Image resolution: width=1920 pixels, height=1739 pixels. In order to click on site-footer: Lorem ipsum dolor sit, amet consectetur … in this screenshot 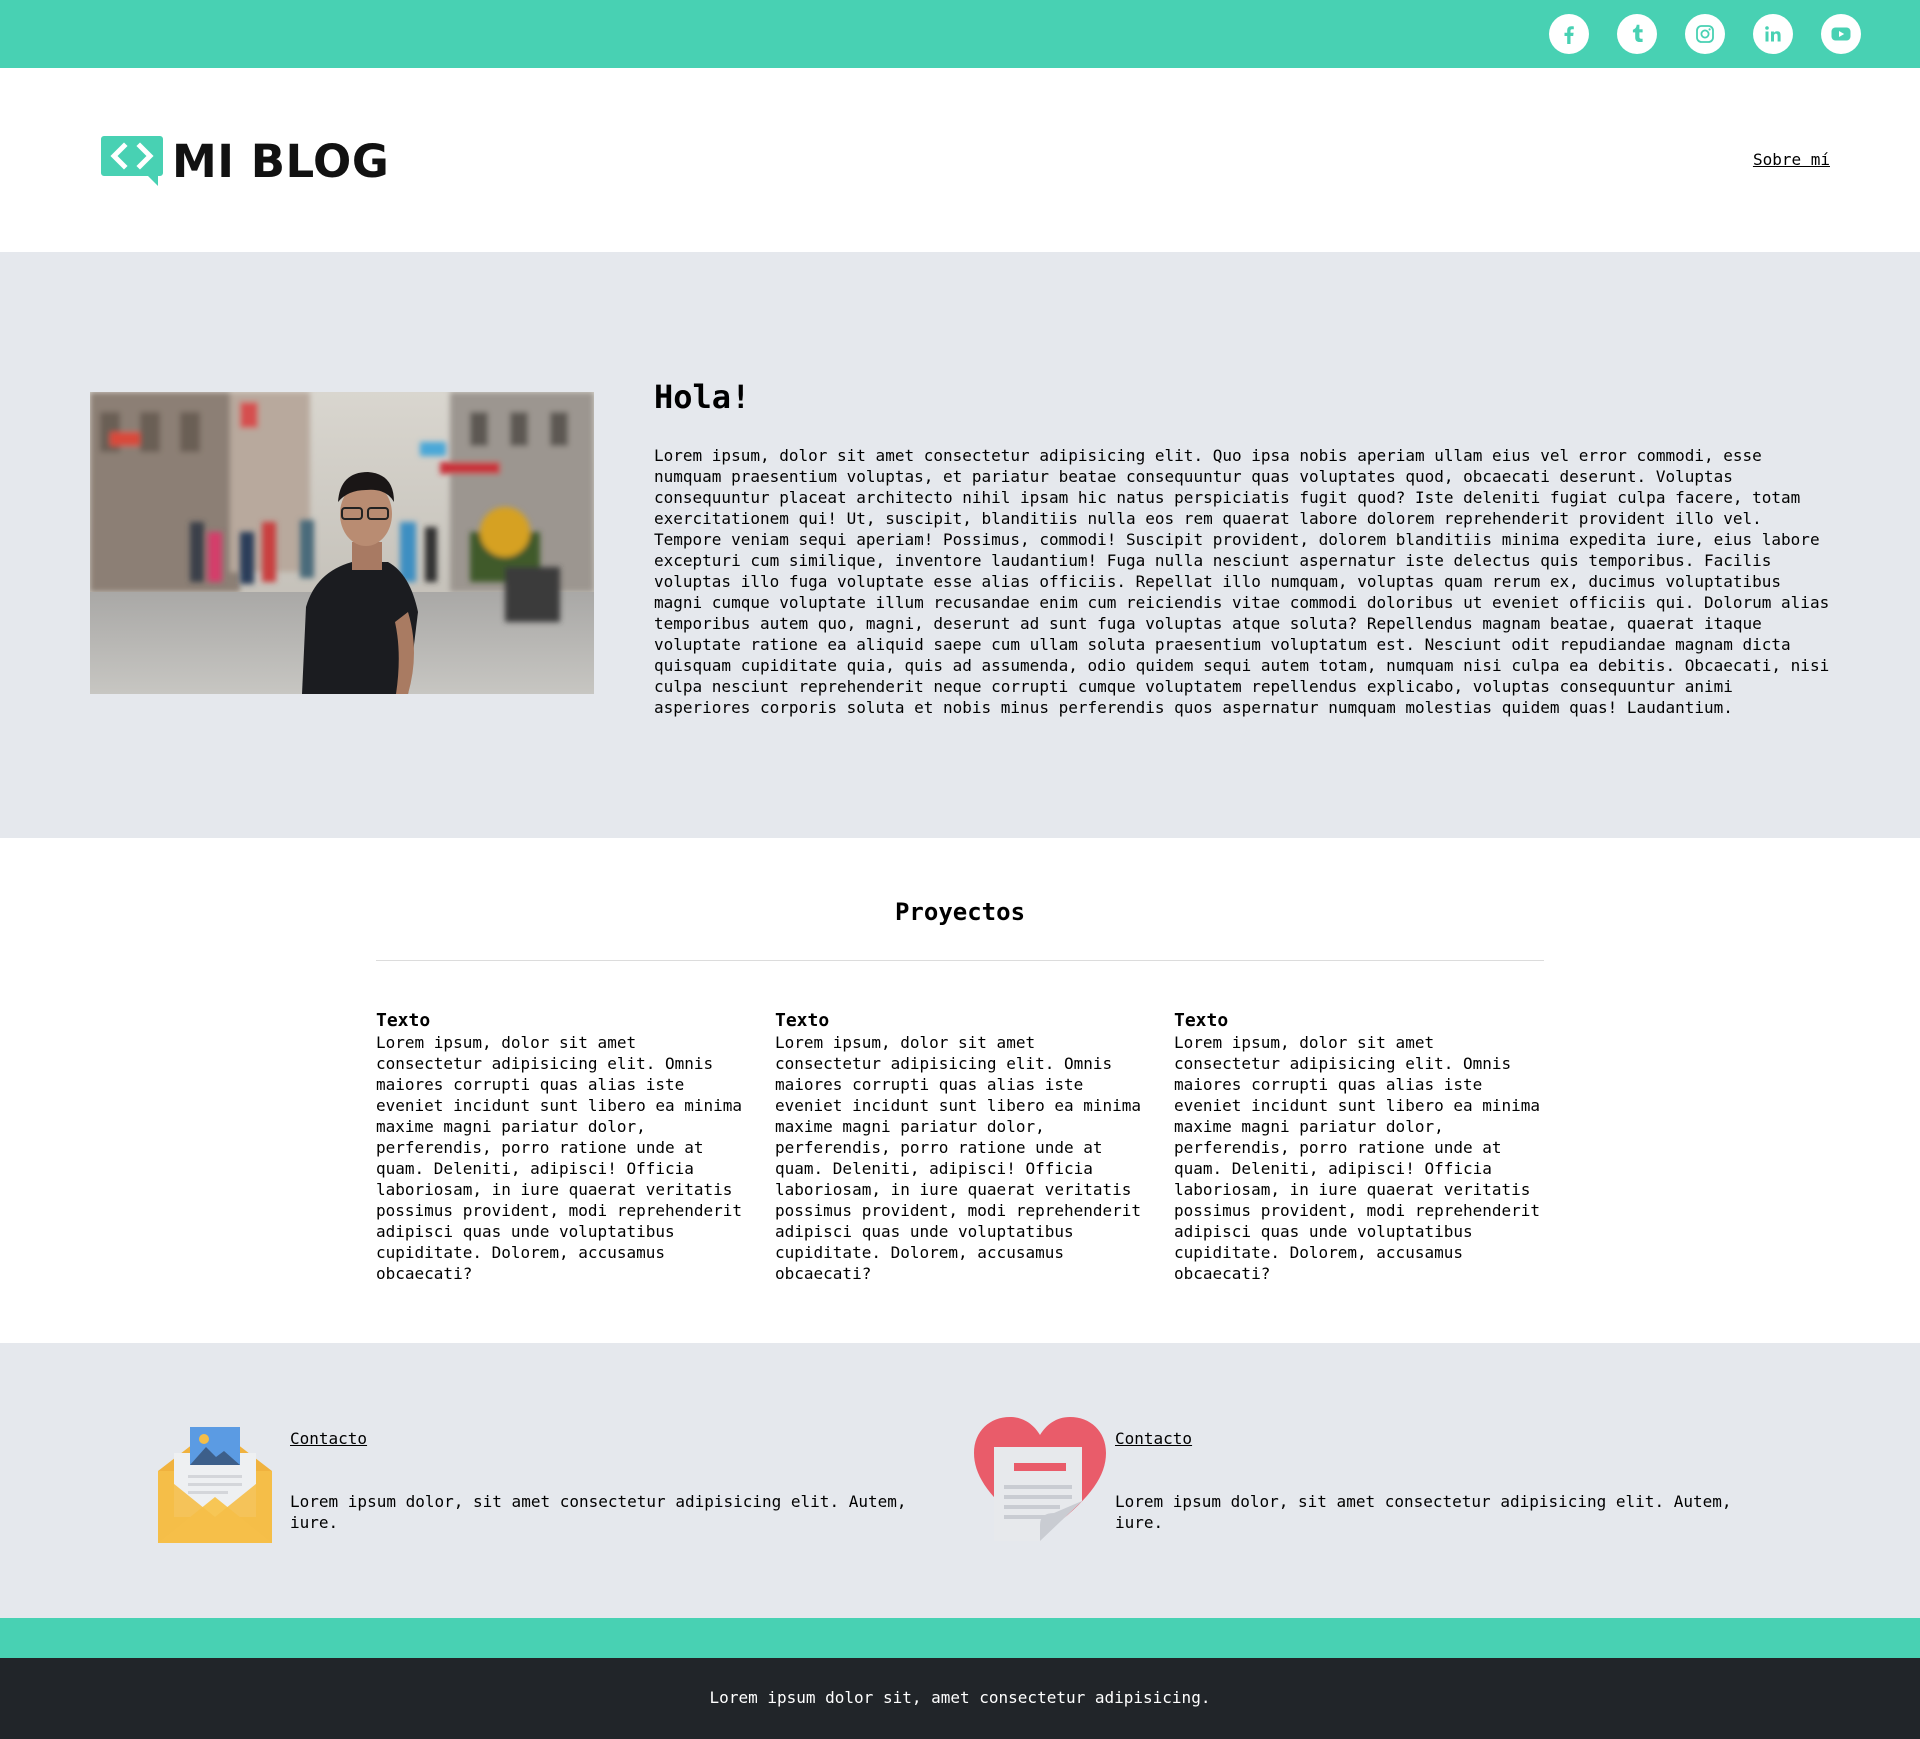, I will do `click(960, 1698)`.